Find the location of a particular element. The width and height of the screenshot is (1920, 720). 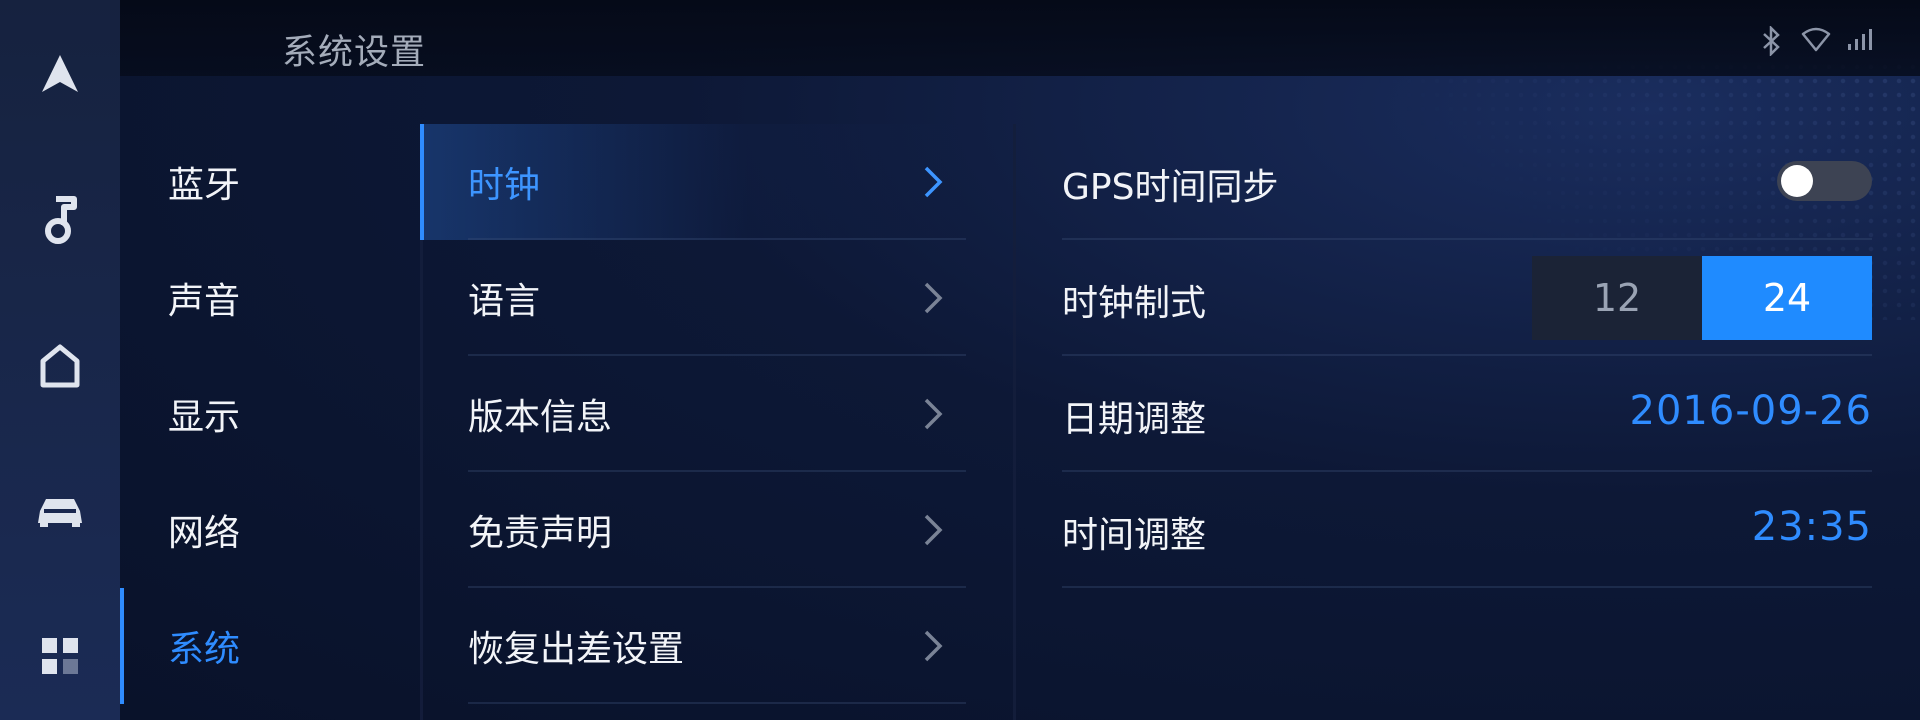

menu1-active-indicator is located at coordinates (122, 646).